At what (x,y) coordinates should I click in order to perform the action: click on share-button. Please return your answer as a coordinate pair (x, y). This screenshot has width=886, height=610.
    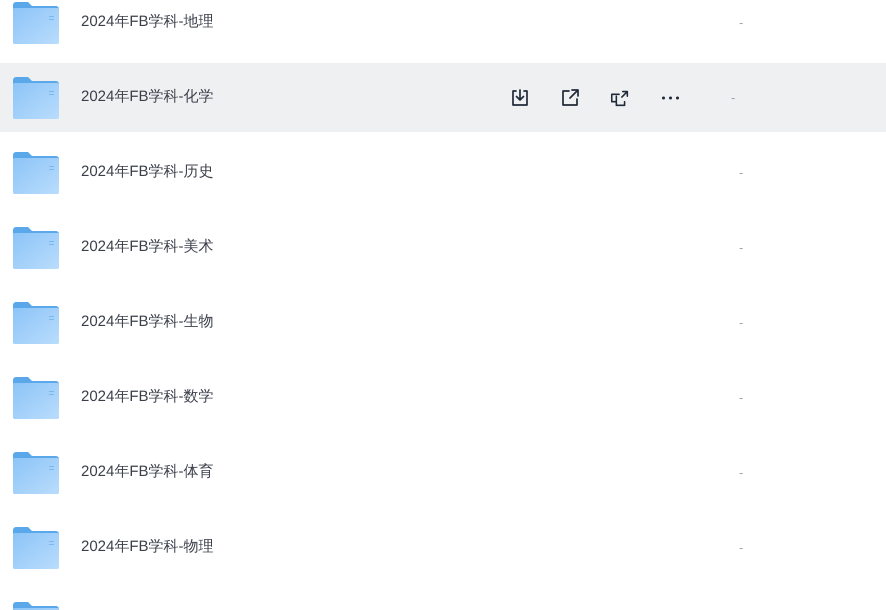
    Looking at the image, I should click on (570, 97).